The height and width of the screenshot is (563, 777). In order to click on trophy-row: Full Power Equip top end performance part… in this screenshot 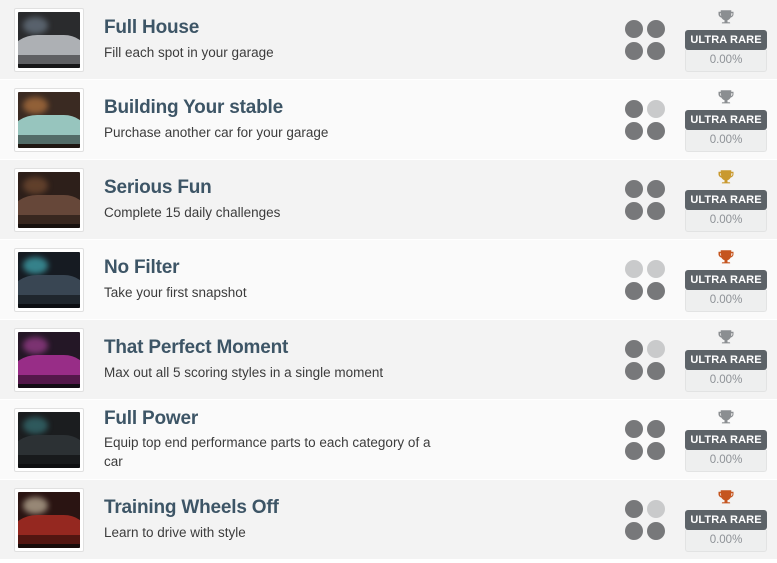, I will do `click(388, 440)`.